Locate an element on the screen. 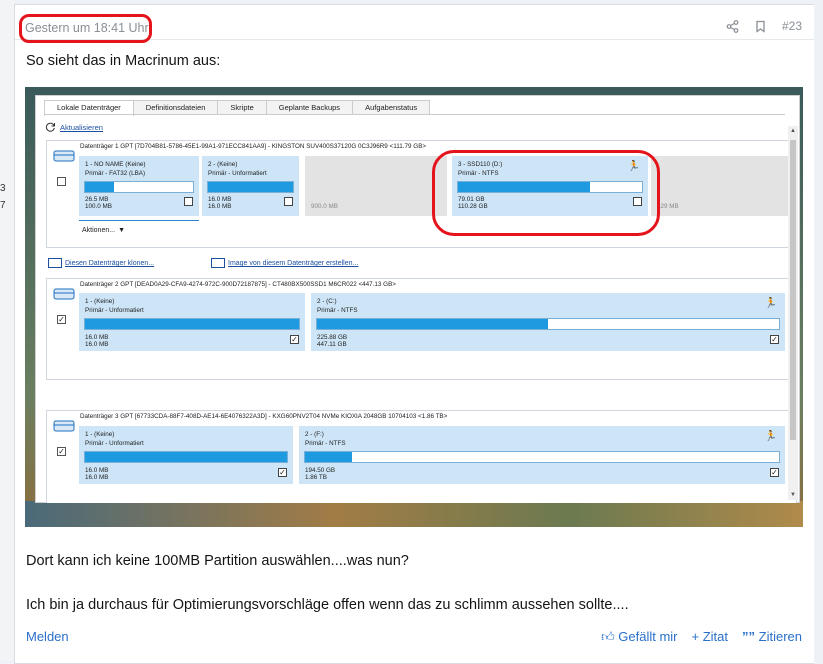 The image size is (823, 664). partition-size: 100.0 MB is located at coordinates (98, 206).